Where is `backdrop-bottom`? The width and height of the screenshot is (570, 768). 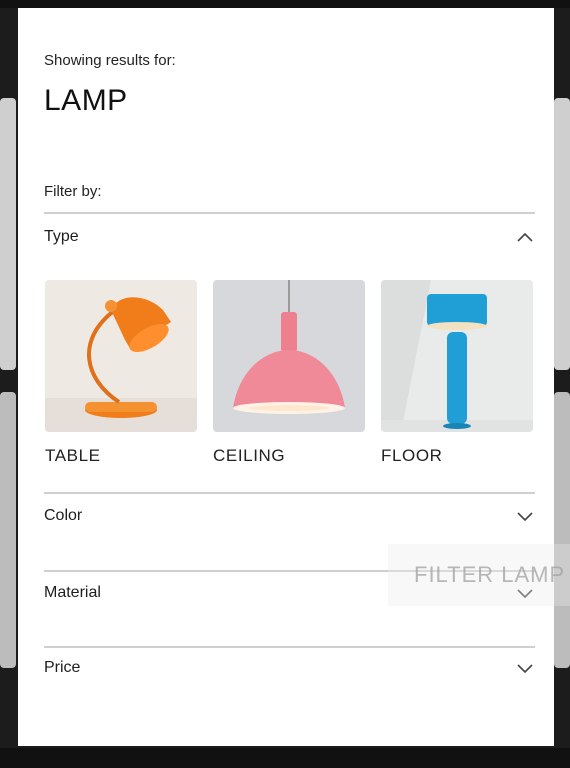 backdrop-bottom is located at coordinates (285, 758).